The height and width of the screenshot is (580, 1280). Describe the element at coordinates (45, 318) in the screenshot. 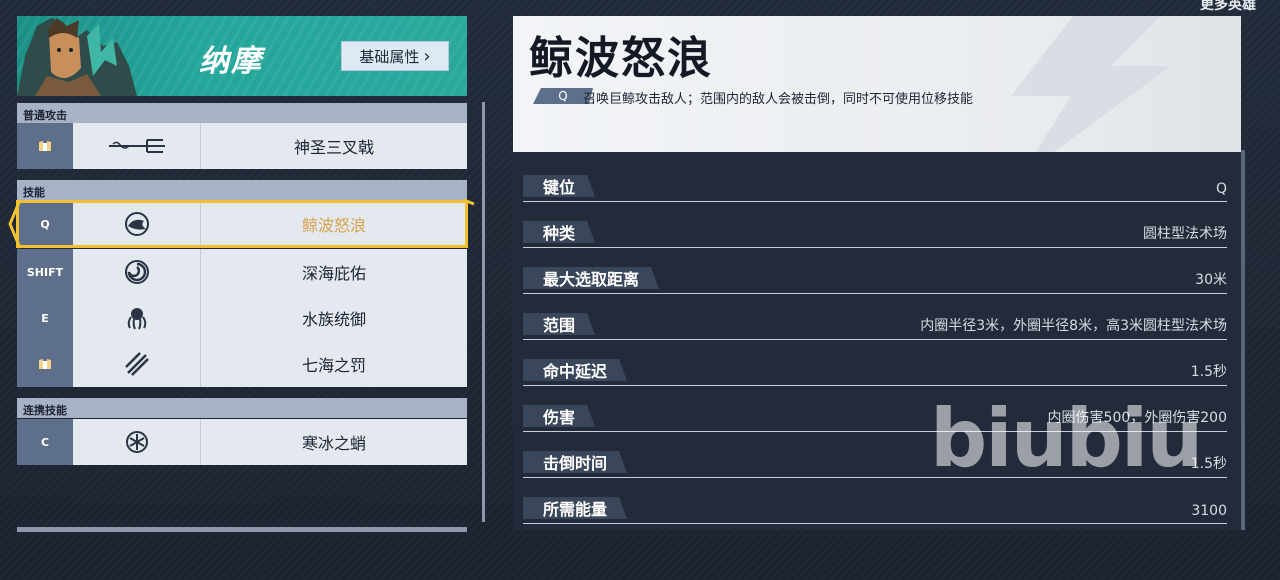

I see `key-badge: E` at that location.